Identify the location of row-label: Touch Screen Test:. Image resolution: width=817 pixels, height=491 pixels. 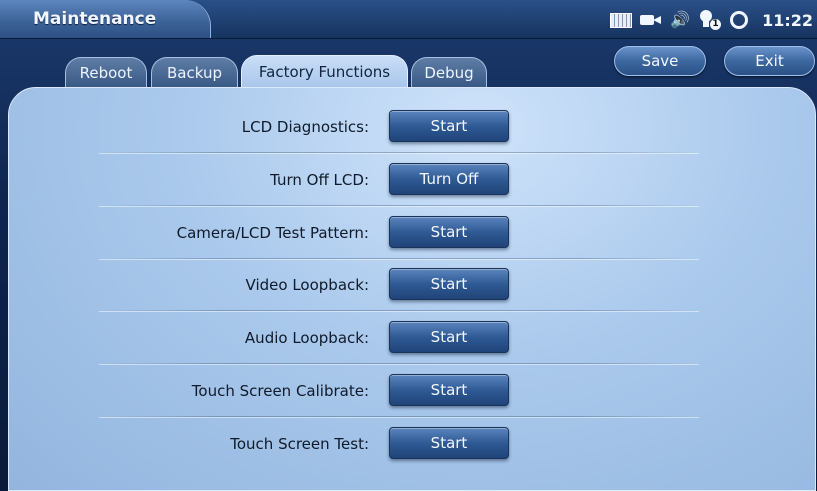
(299, 444).